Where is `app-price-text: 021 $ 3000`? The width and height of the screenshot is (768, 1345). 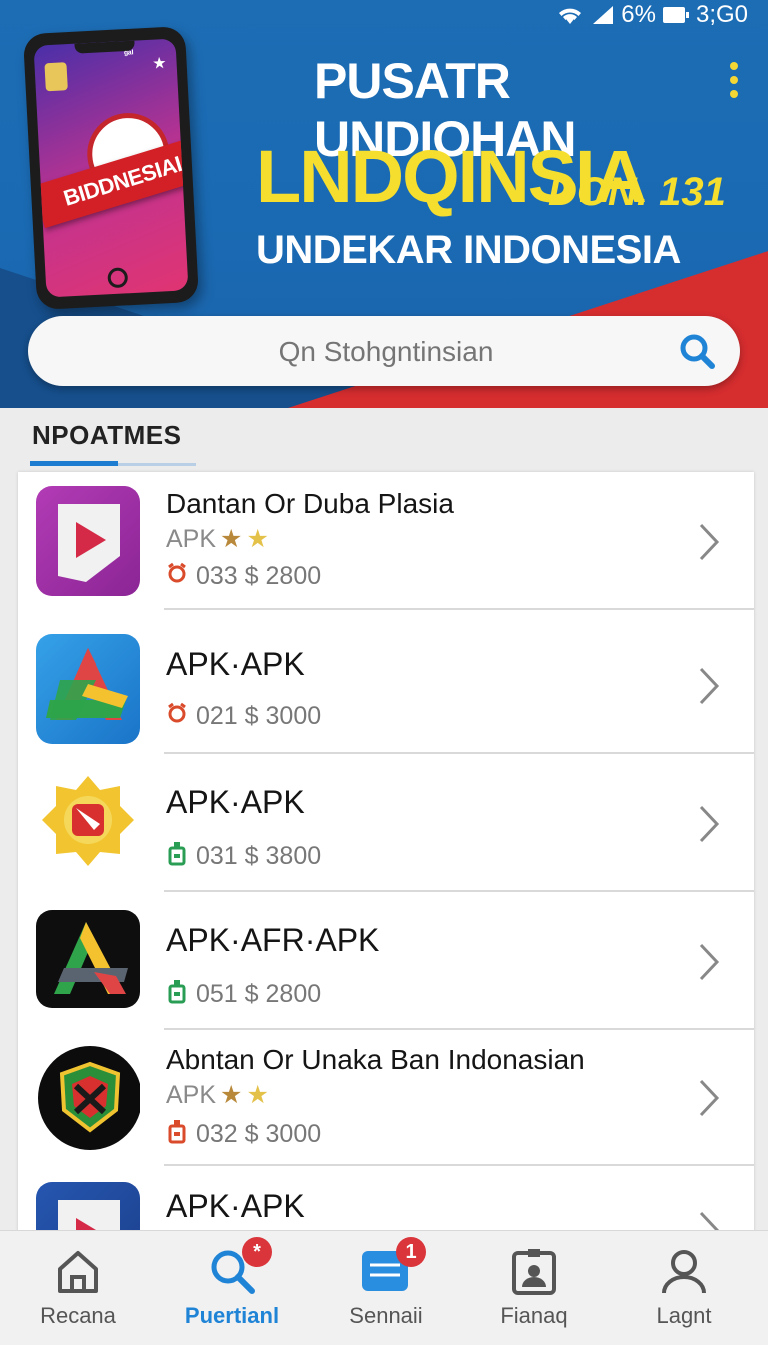
app-price-text: 021 $ 3000 is located at coordinates (259, 716).